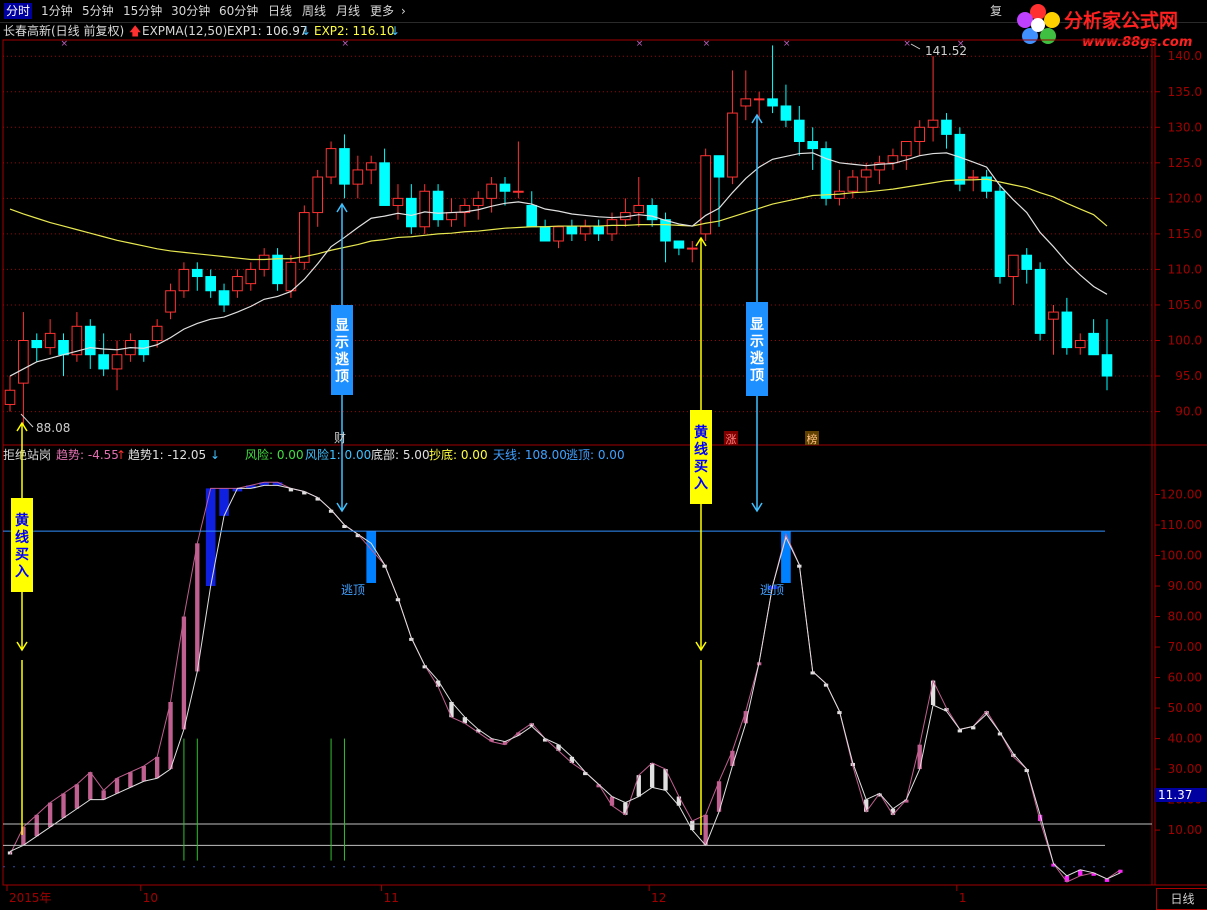 The height and width of the screenshot is (910, 1207). I want to click on tab-monthly: 月线, so click(348, 11).